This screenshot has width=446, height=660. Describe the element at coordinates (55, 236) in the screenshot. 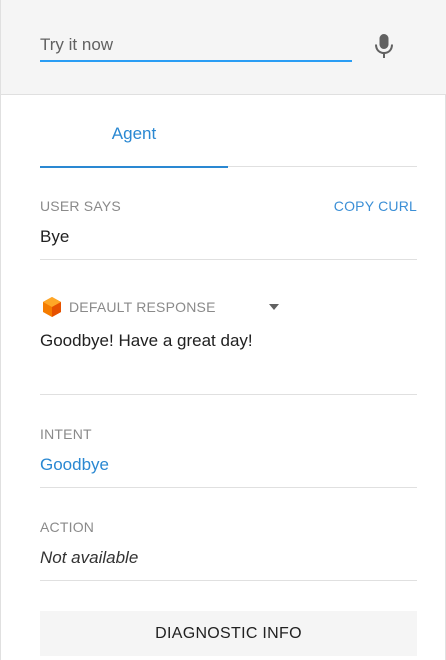

I see `user-says-value: Bye` at that location.